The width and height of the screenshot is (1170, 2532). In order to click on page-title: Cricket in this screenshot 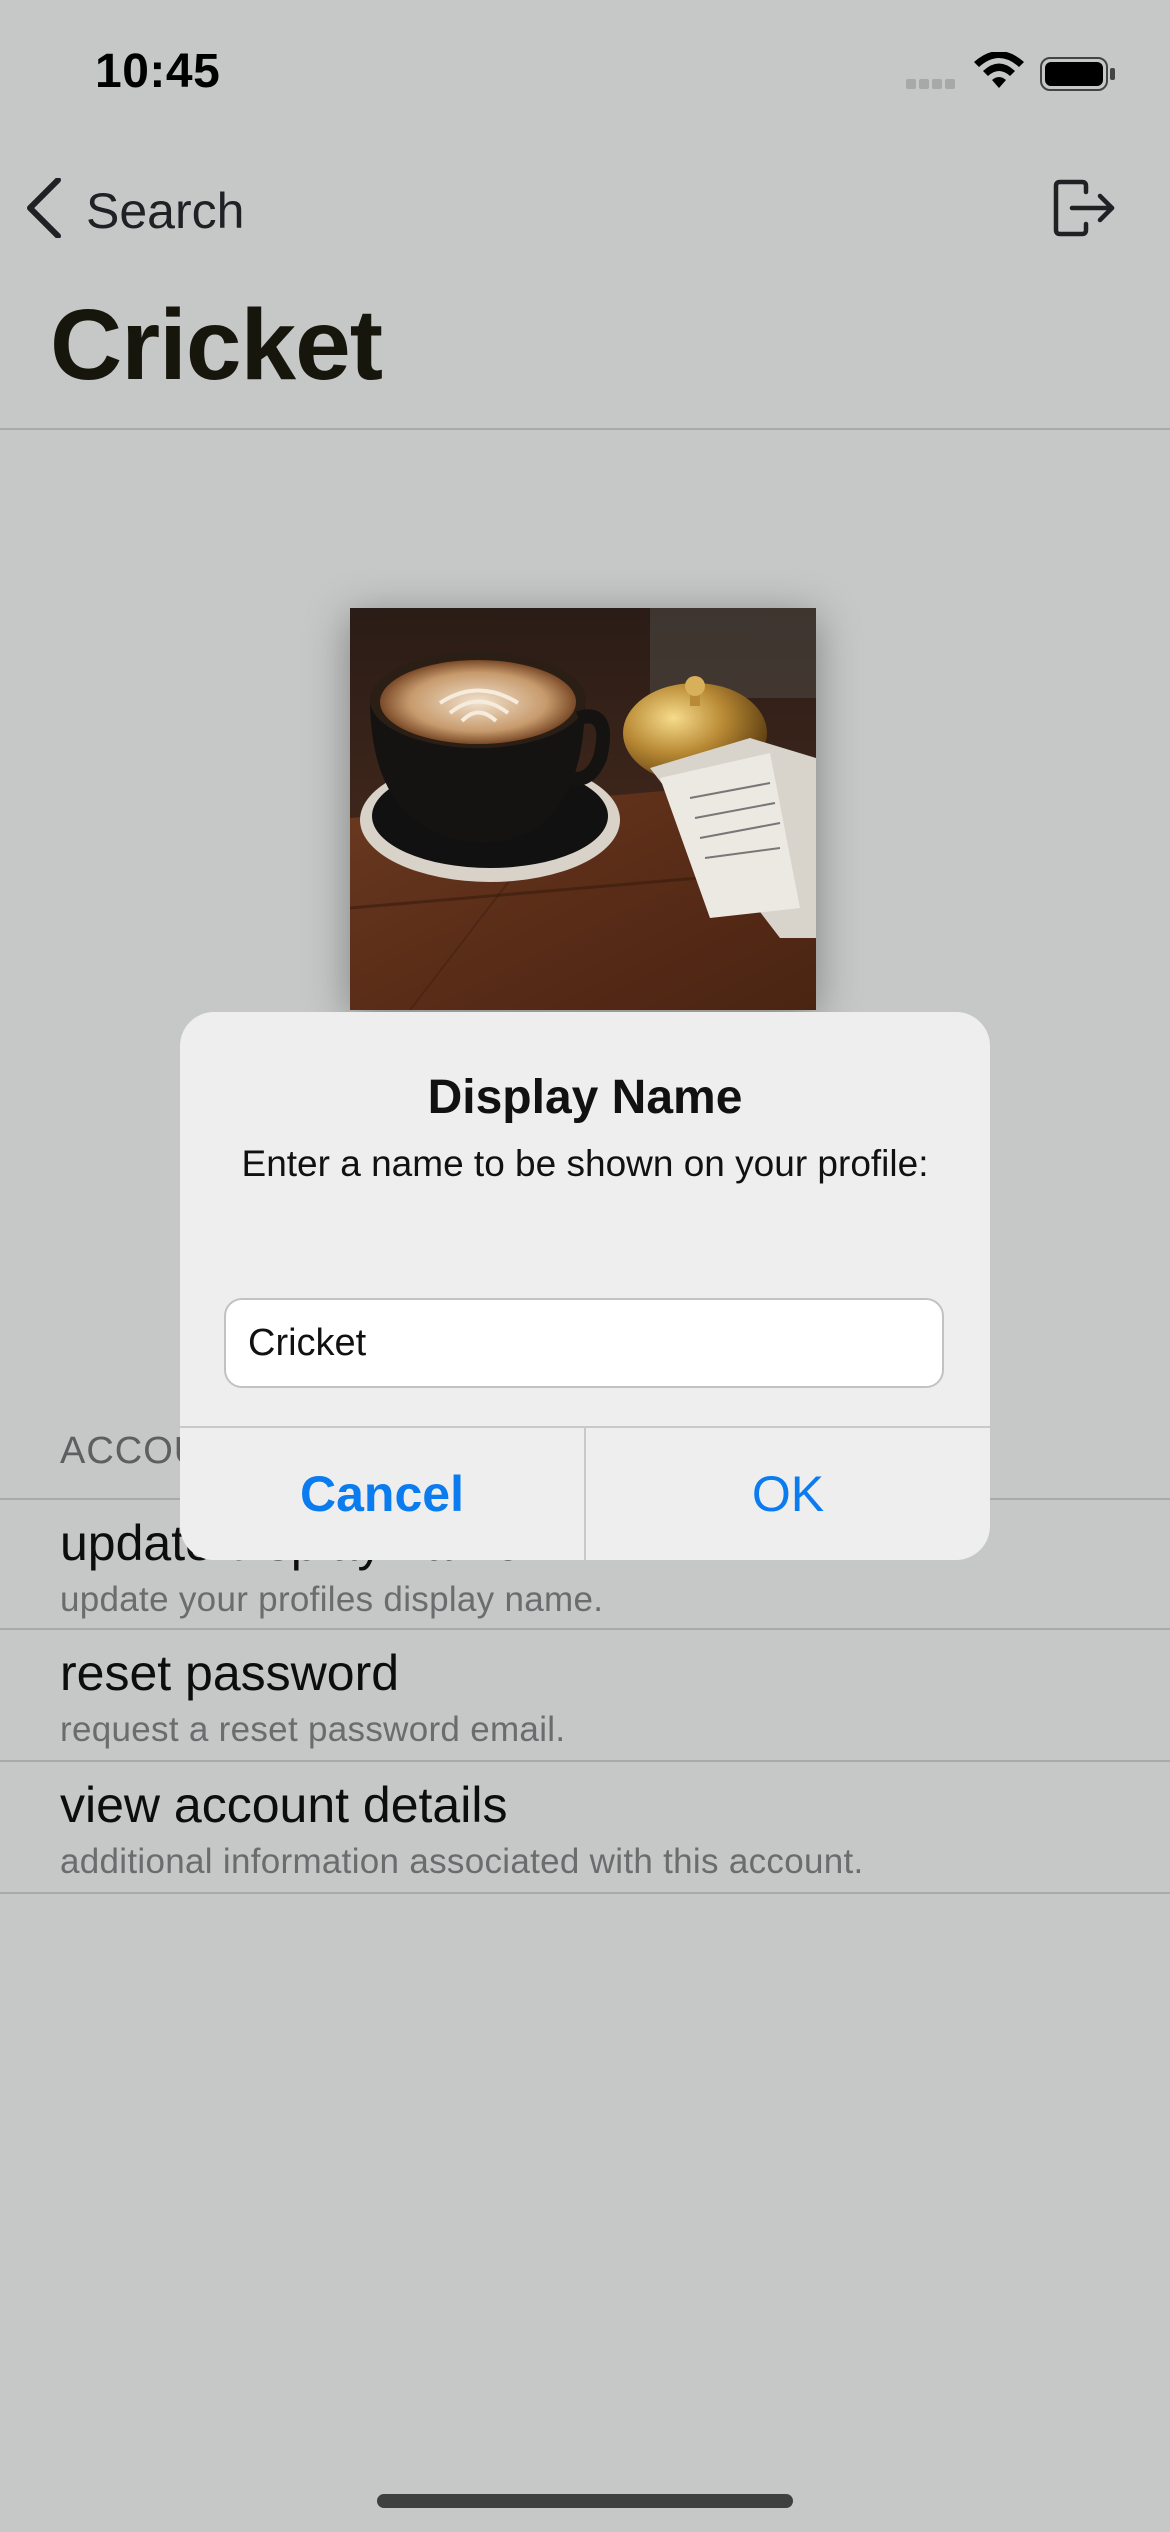, I will do `click(216, 345)`.